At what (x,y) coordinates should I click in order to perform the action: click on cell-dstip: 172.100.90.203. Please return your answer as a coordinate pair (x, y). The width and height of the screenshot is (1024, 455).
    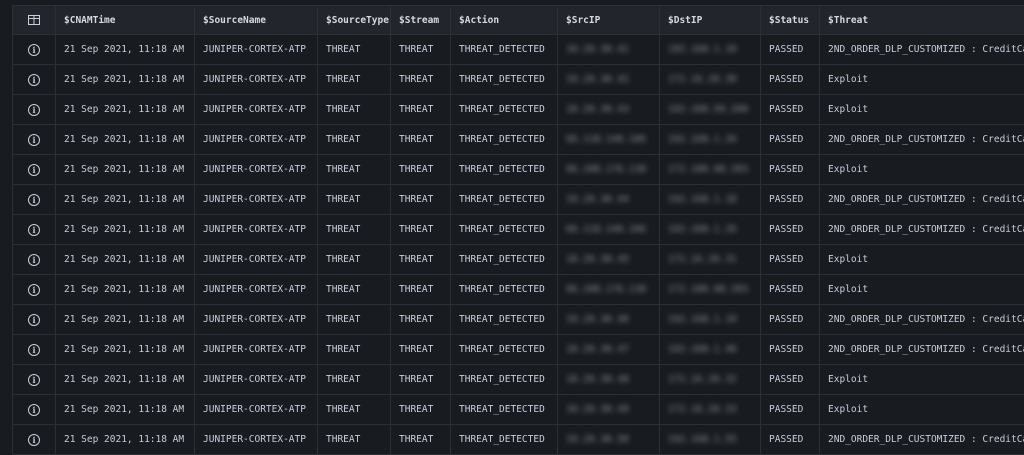
    Looking at the image, I should click on (710, 290).